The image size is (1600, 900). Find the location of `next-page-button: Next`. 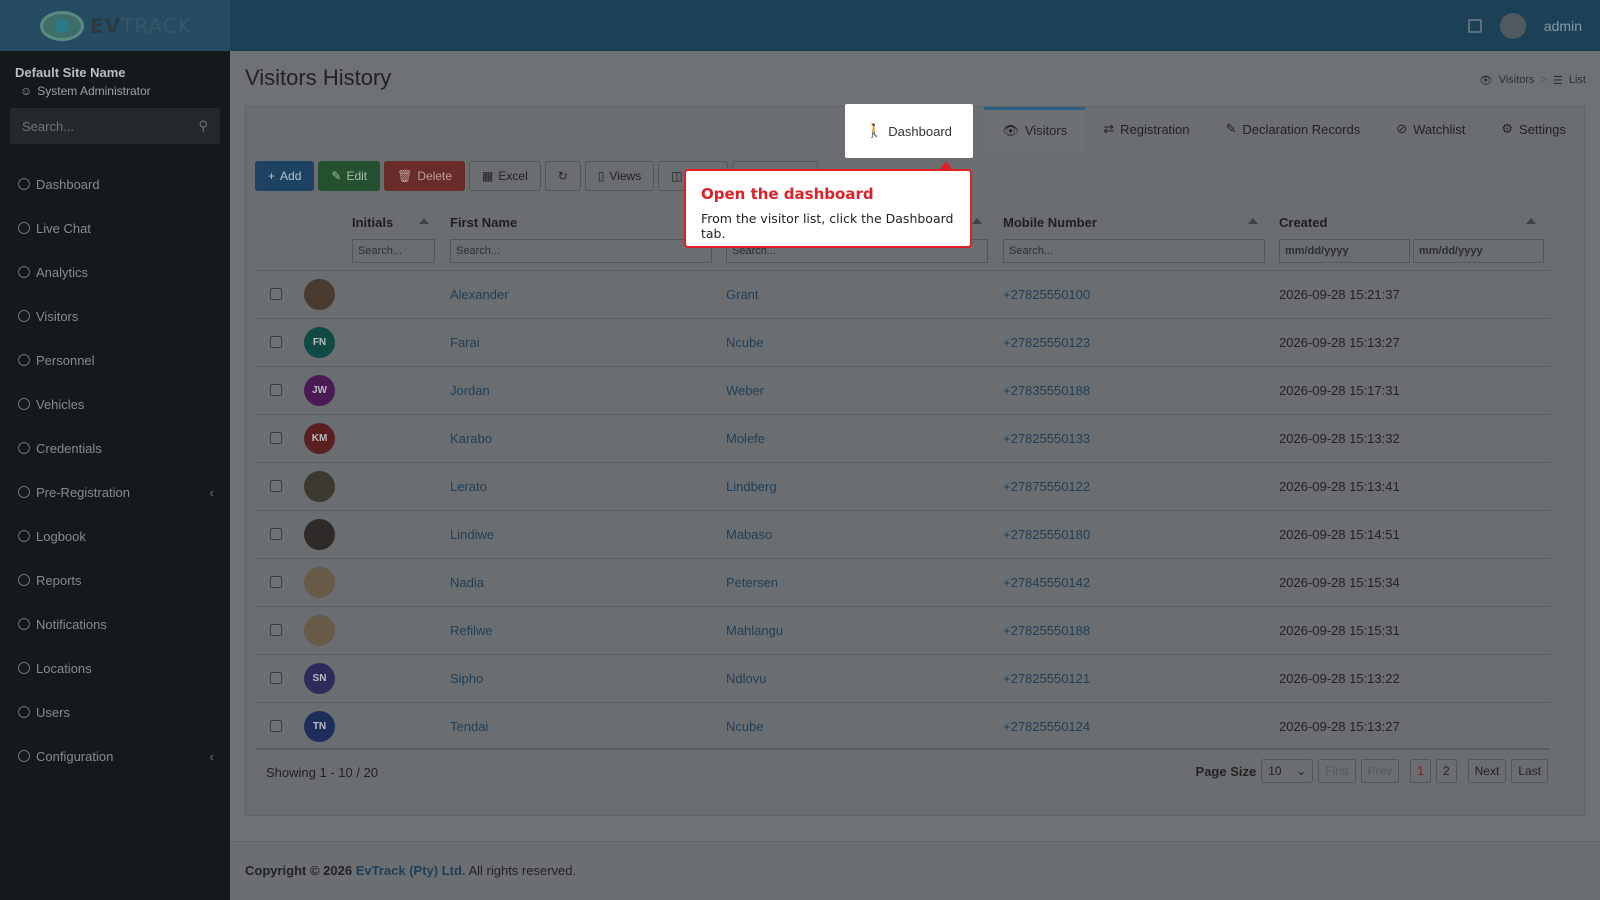

next-page-button: Next is located at coordinates (1487, 771).